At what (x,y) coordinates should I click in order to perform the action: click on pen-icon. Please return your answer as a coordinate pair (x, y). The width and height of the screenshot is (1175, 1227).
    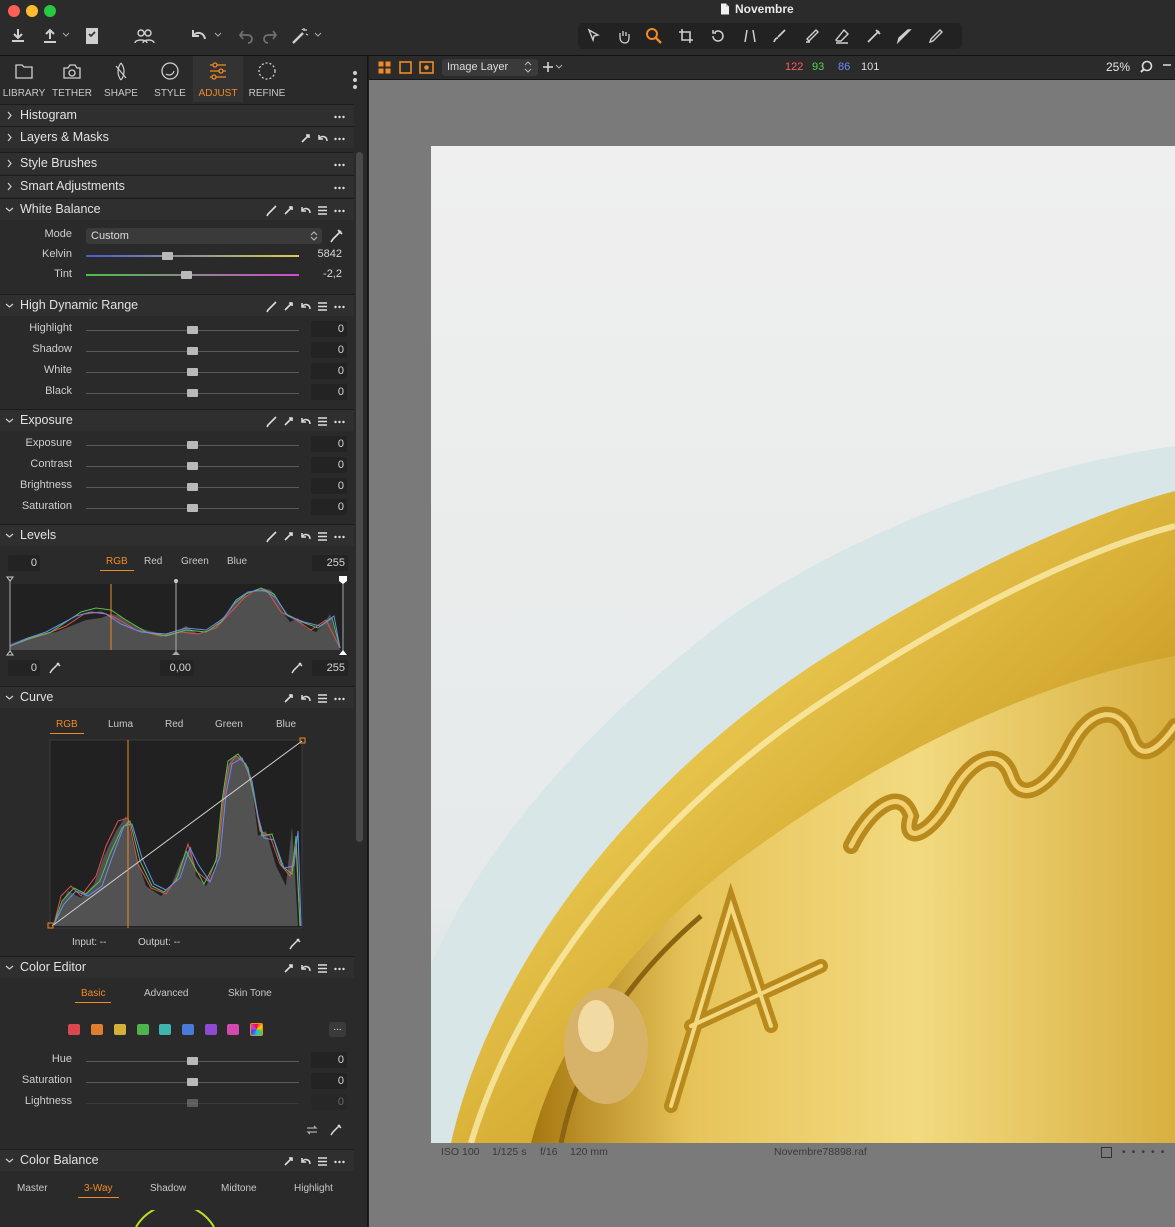
    Looking at the image, I should click on (936, 36).